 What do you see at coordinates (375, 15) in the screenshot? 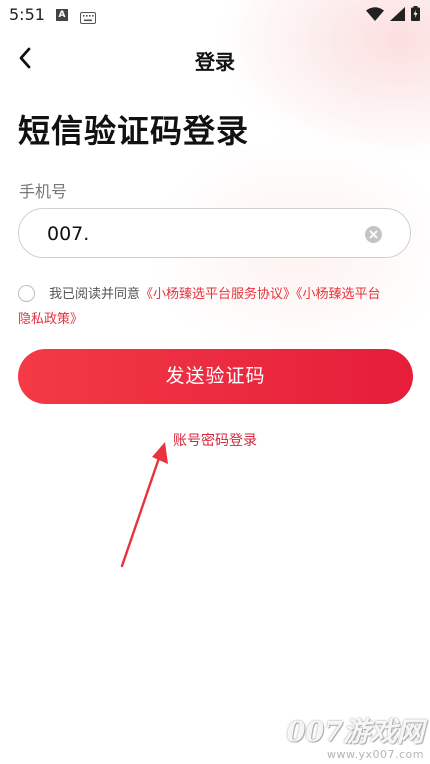
I see `wifi-icon` at bounding box center [375, 15].